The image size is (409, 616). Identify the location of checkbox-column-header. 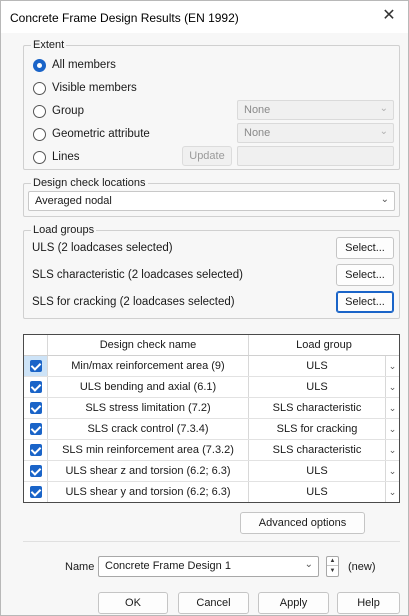
(36, 345).